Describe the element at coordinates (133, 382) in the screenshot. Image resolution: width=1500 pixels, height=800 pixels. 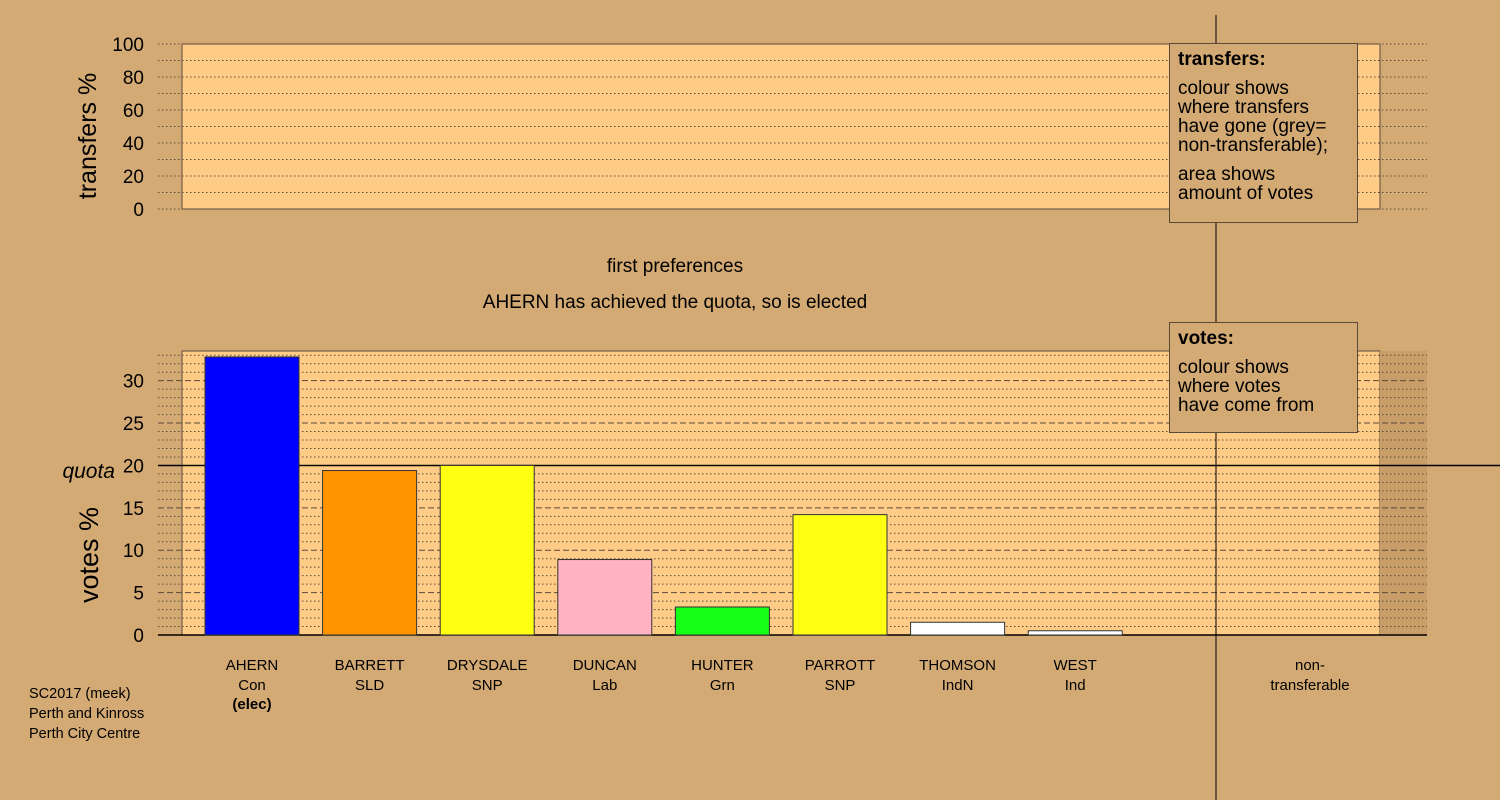
I see `y-tick-label: 30` at that location.